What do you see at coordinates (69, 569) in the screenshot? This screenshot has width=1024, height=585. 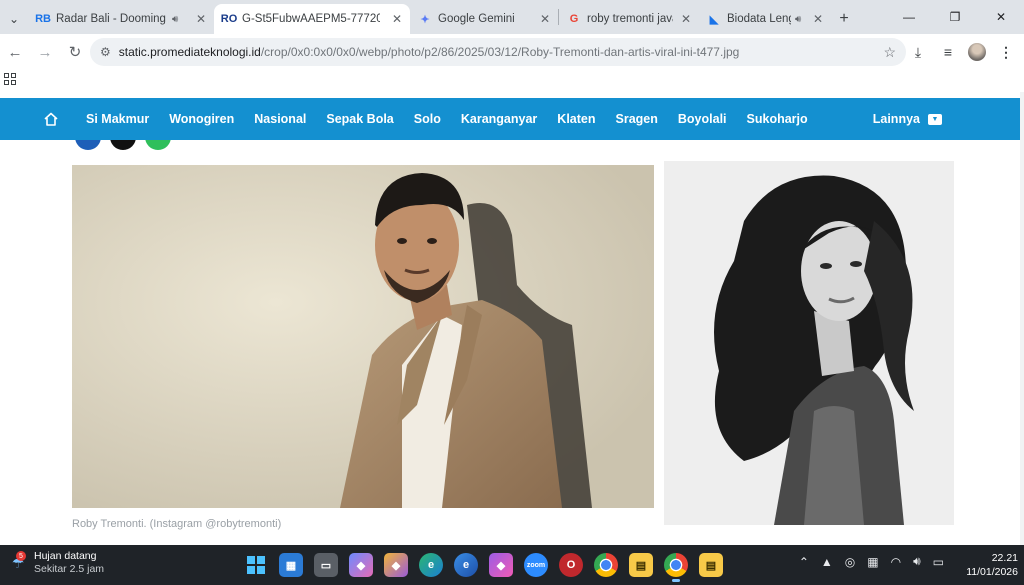 I see `weather-subtitle: Sekitar 2.5 jam` at bounding box center [69, 569].